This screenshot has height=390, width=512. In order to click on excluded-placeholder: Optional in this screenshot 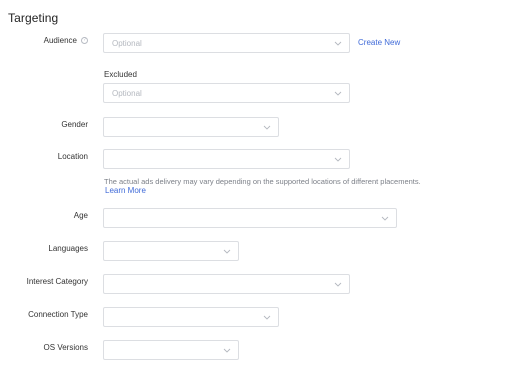, I will do `click(127, 93)`.